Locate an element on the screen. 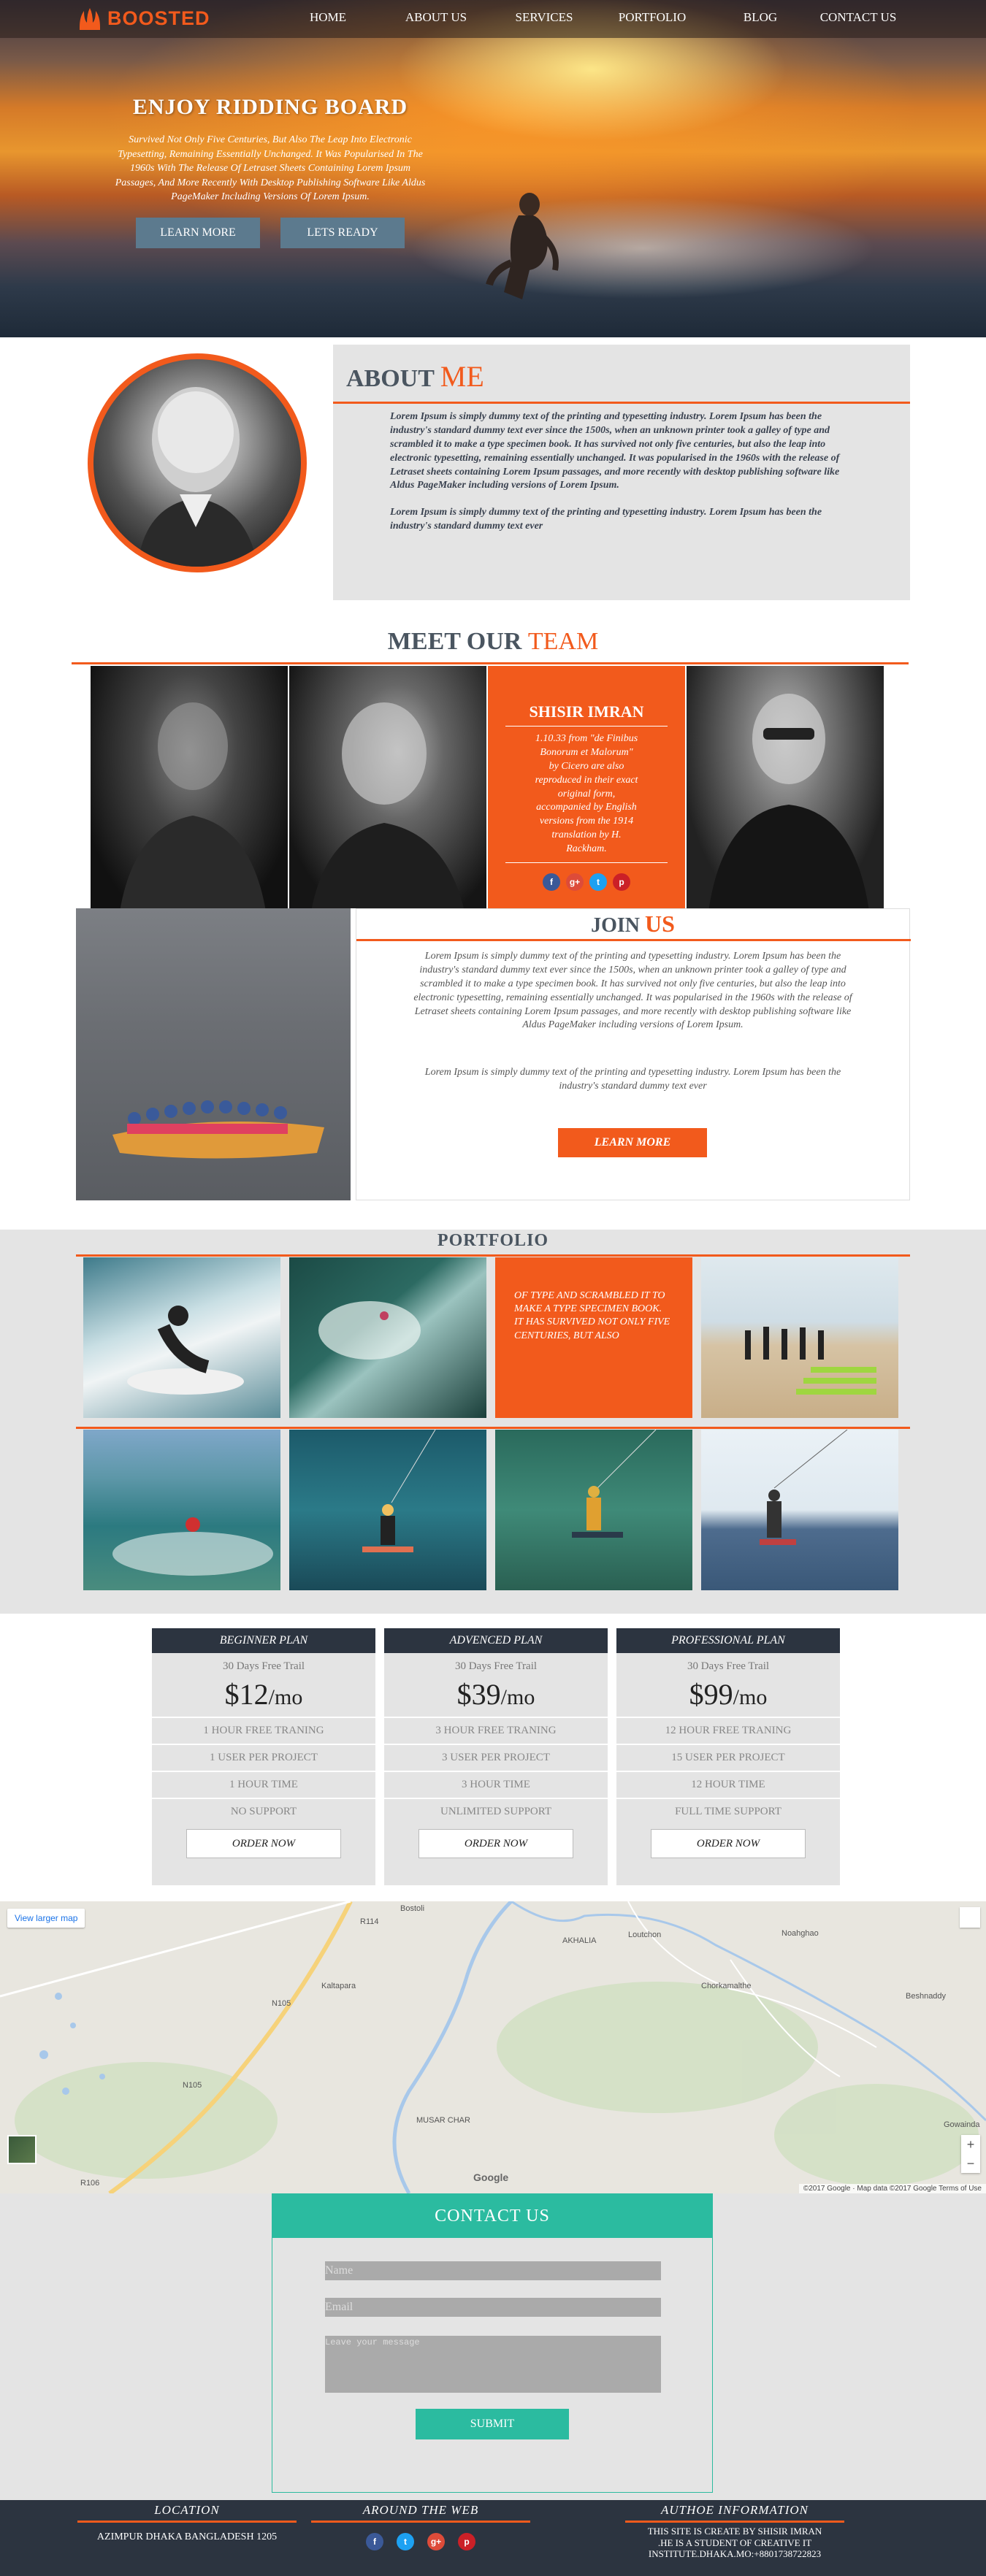  about-divider is located at coordinates (621, 403).